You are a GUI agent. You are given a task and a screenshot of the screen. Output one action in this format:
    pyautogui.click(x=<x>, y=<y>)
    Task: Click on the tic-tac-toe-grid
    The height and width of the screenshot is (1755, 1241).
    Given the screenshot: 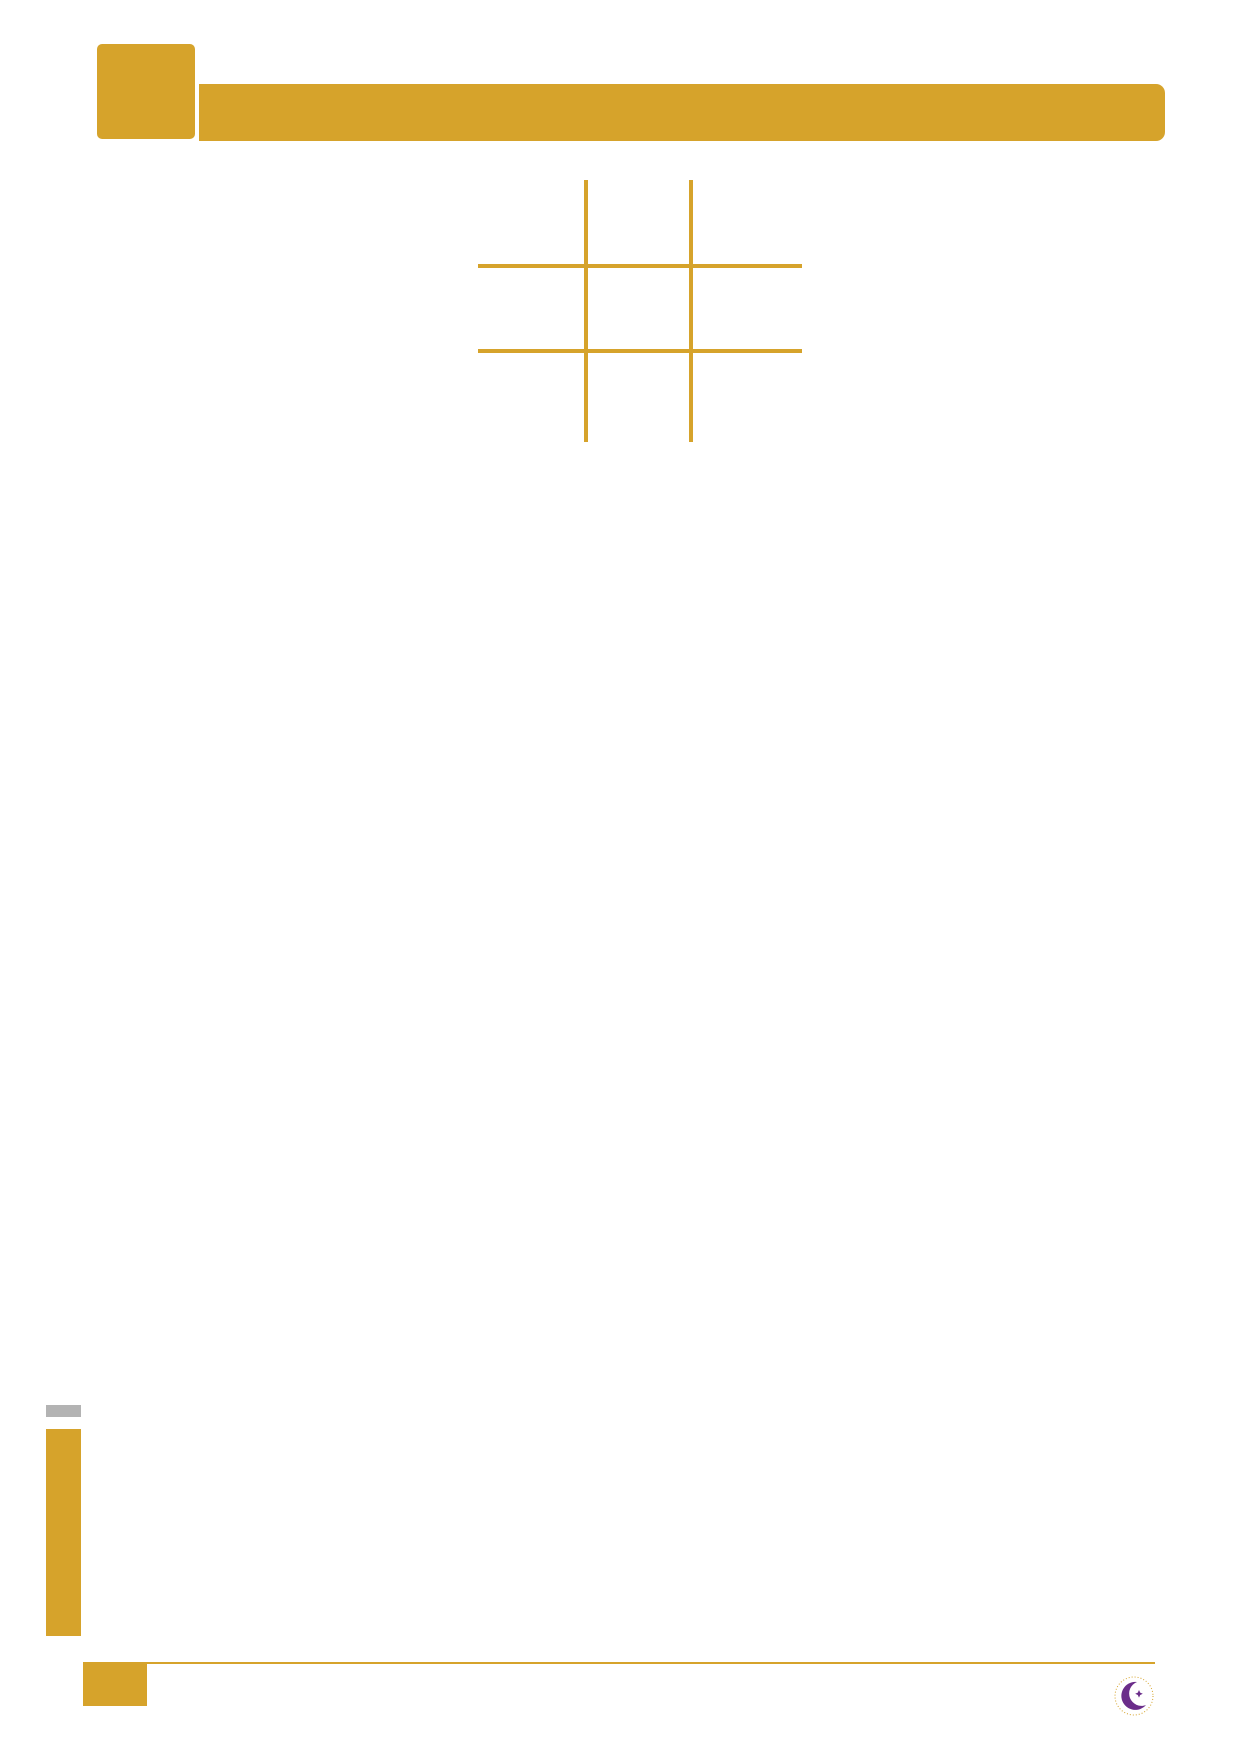 What is the action you would take?
    pyautogui.click(x=640, y=311)
    